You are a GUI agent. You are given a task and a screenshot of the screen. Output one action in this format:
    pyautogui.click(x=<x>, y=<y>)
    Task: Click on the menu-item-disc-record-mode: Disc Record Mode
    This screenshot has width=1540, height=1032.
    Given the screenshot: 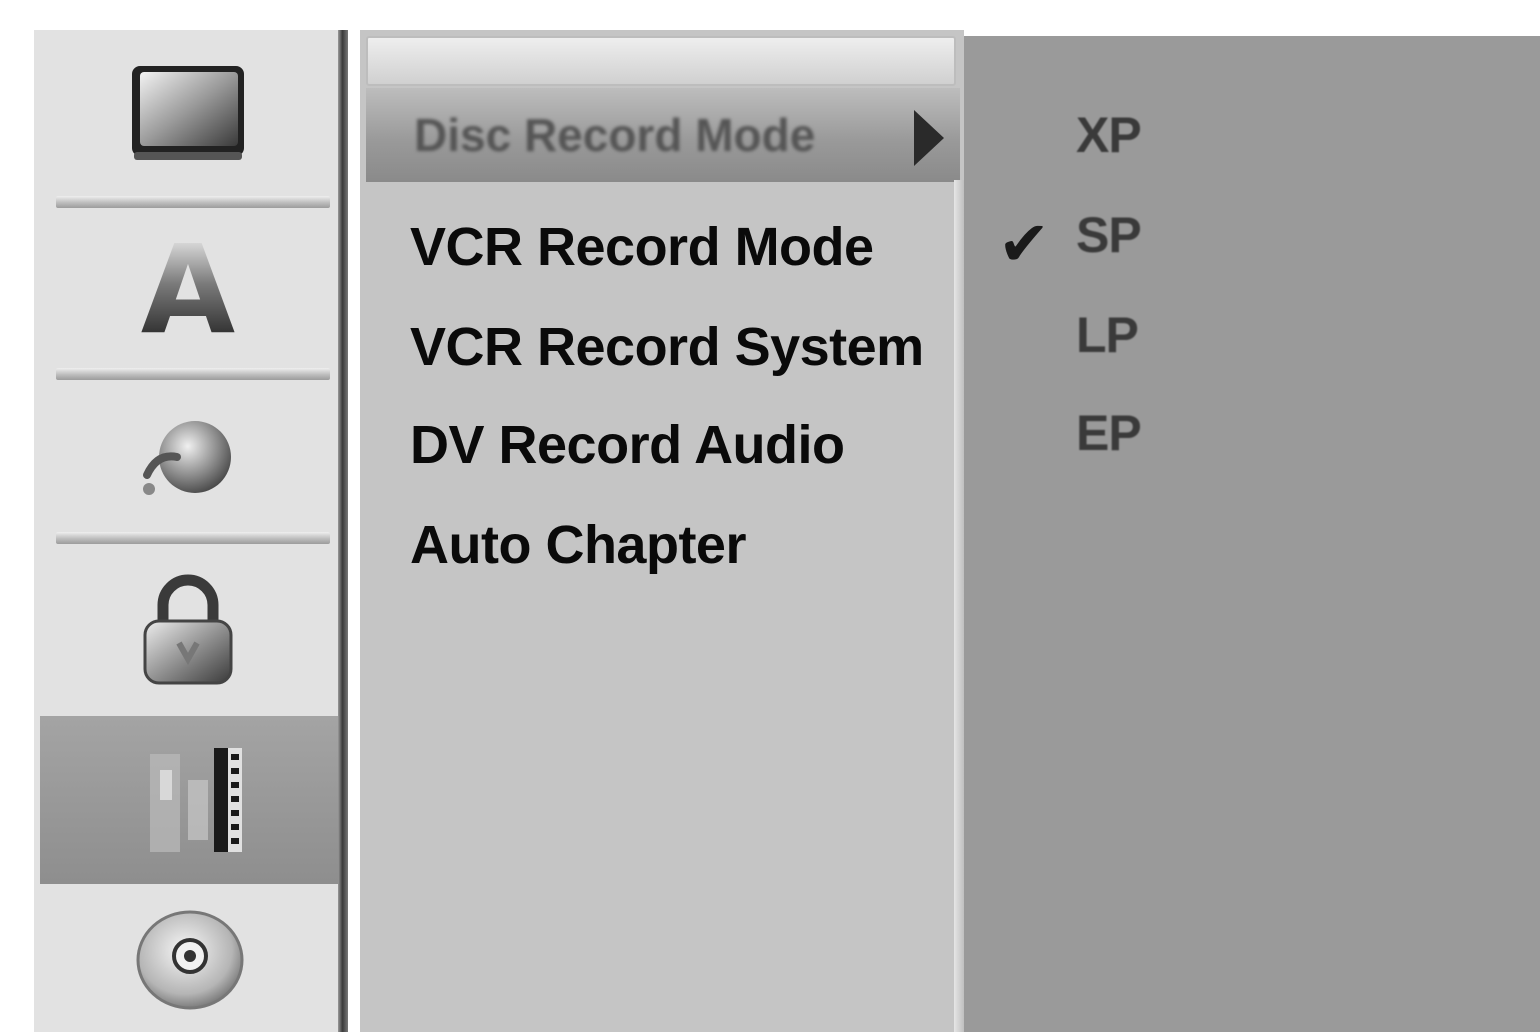 What is the action you would take?
    pyautogui.click(x=663, y=135)
    